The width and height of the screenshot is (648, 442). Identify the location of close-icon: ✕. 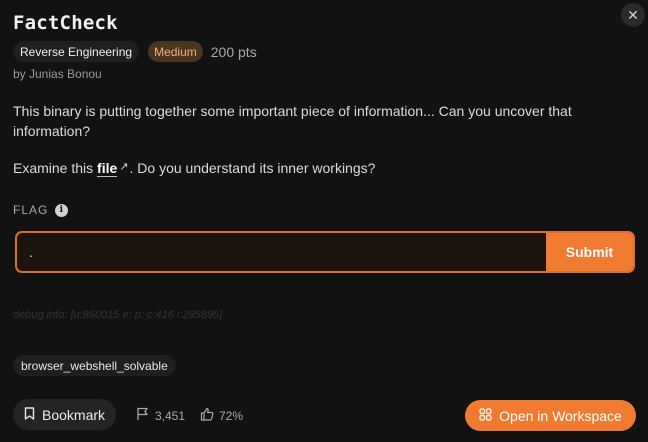
(633, 14).